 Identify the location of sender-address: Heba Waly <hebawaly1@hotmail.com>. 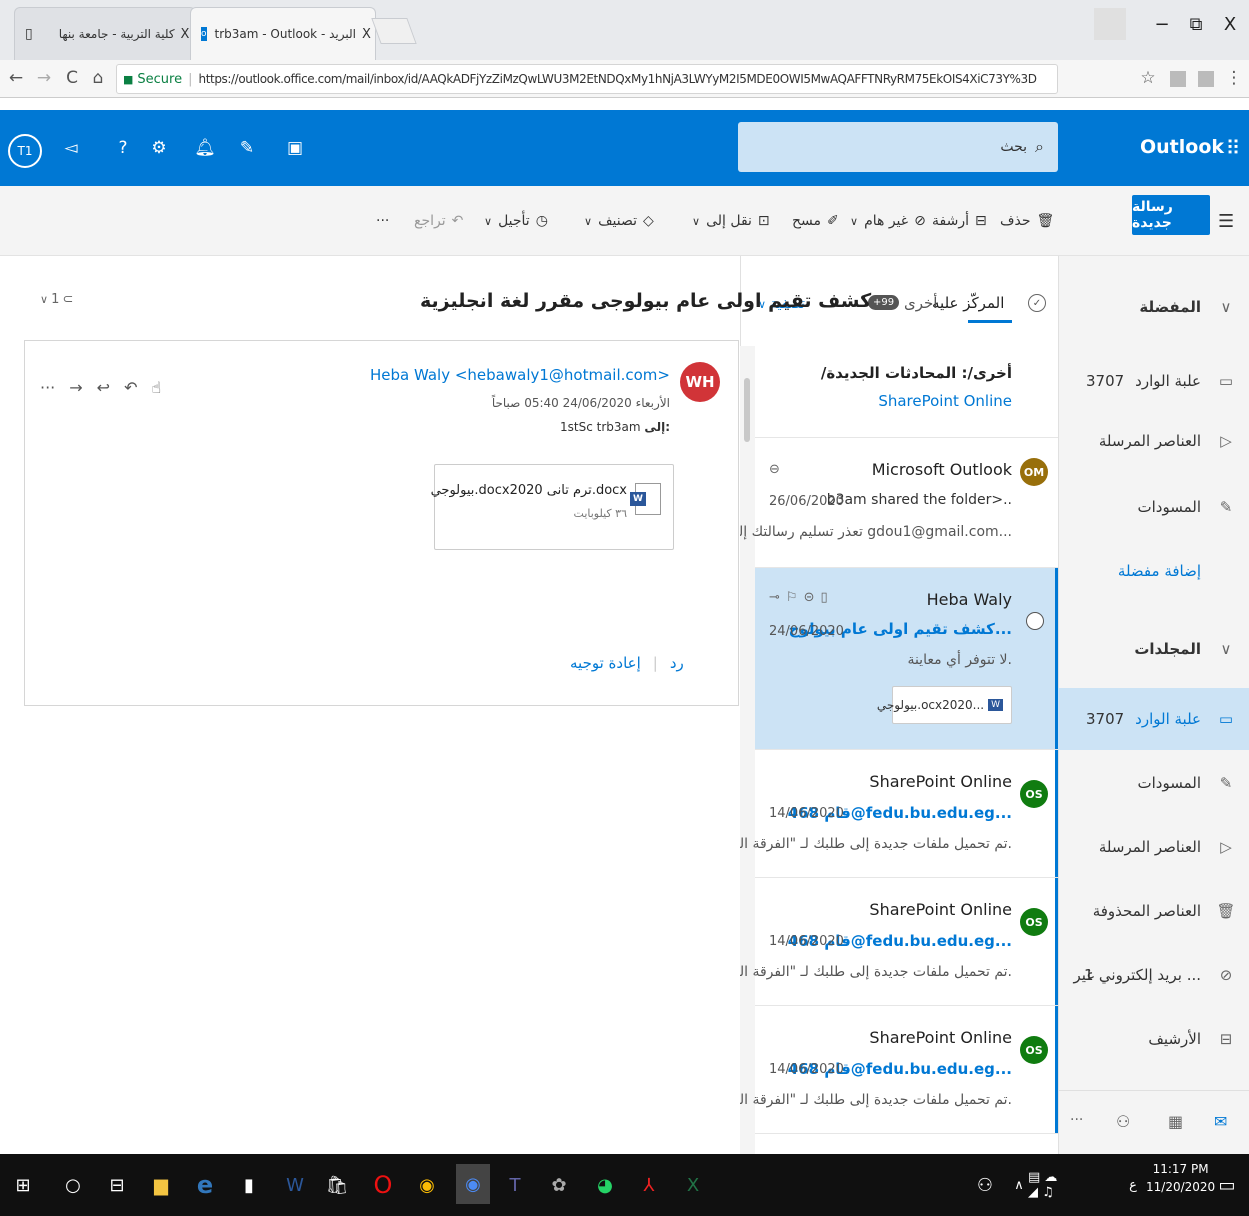
(515, 375).